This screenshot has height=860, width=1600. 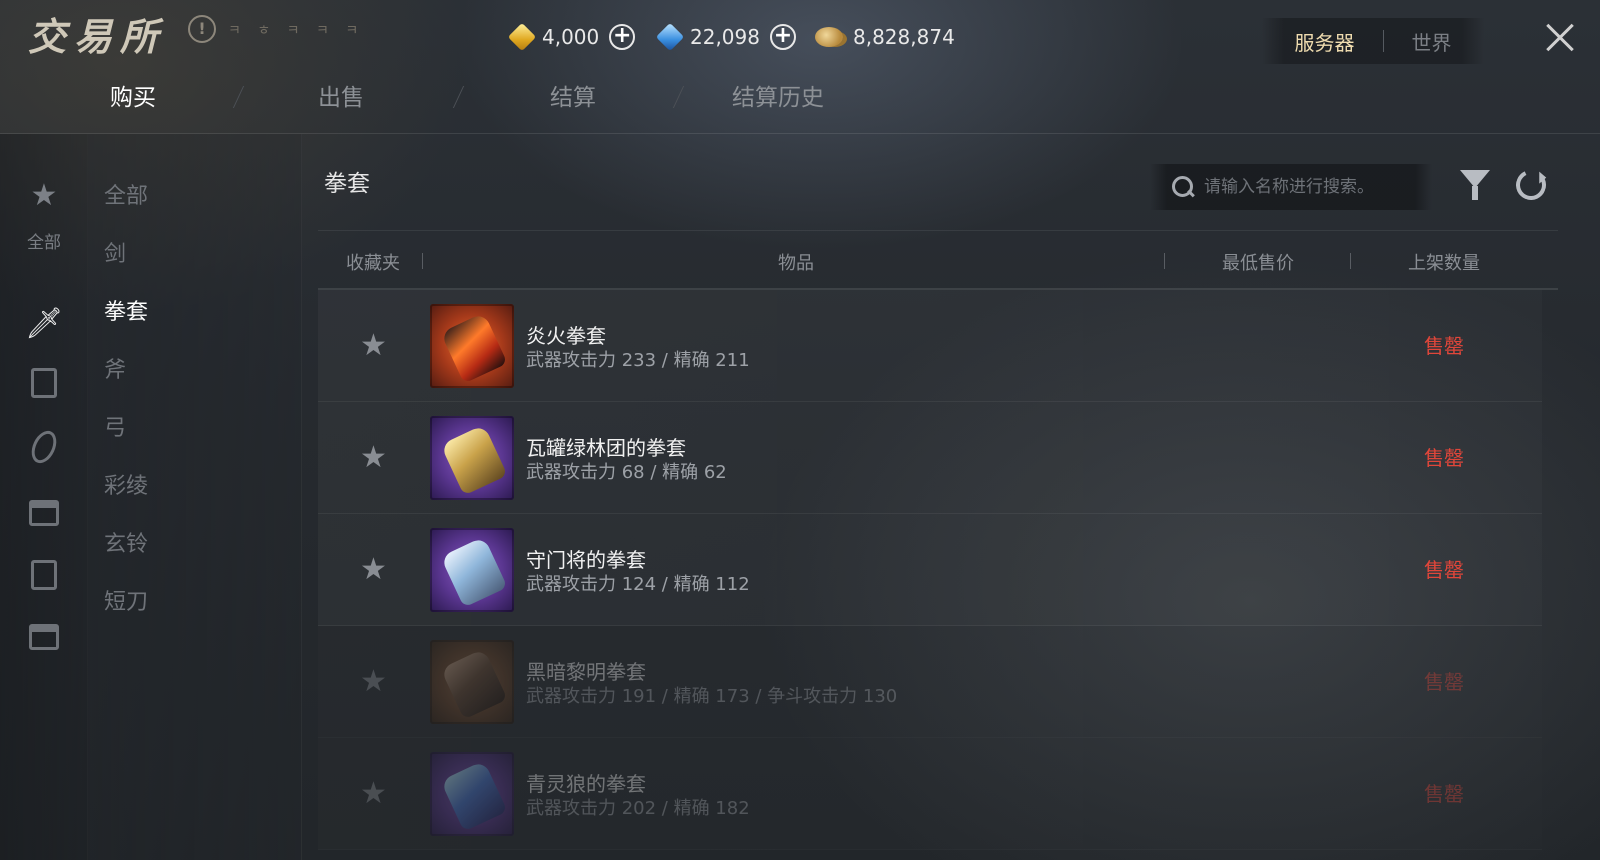 I want to click on currency-coin: 8,828,874, so click(x=885, y=37).